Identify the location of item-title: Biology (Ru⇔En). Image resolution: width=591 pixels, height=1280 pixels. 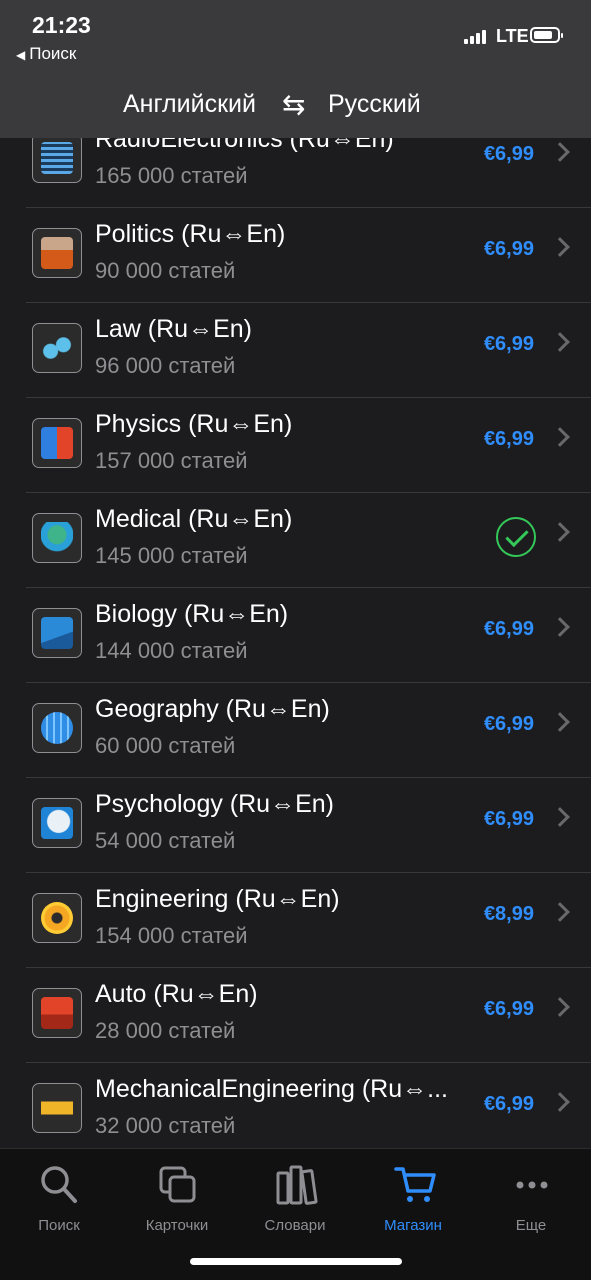
(192, 614).